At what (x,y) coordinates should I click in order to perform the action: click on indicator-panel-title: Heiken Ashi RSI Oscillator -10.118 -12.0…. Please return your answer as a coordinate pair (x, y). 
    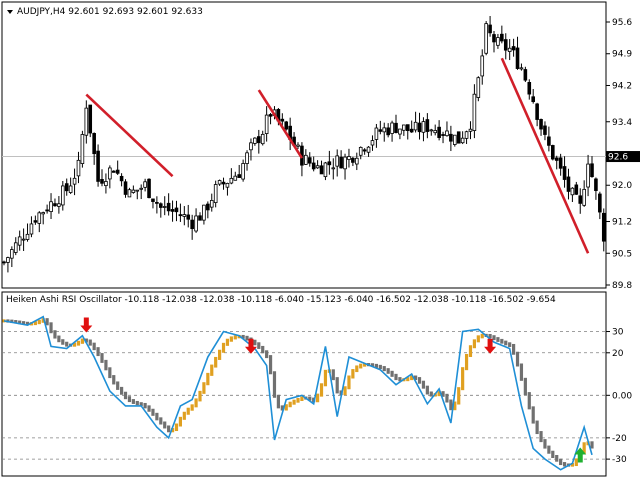
    Looking at the image, I should click on (281, 300).